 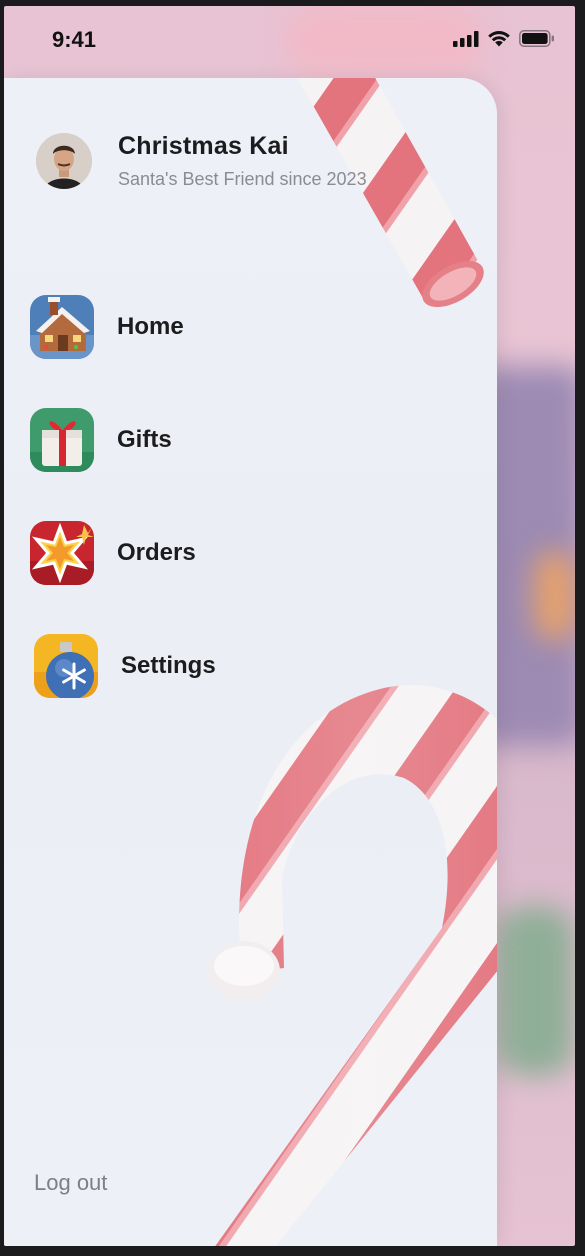 I want to click on wifi-icon, so click(x=499, y=39).